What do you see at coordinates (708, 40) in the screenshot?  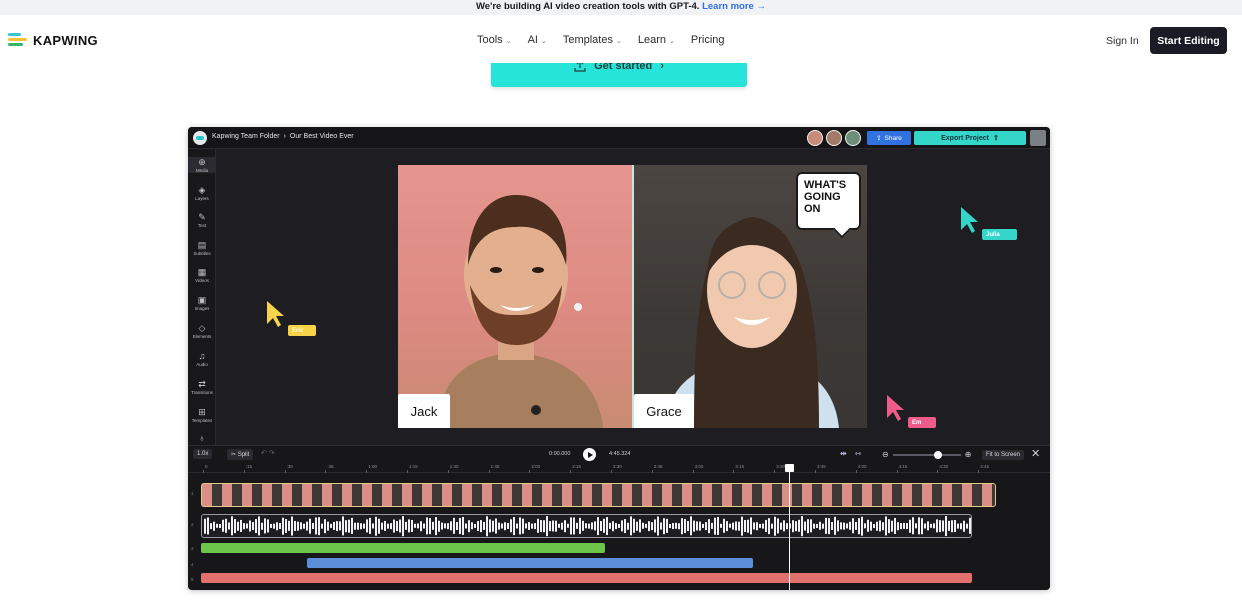 I see `nav-item-pricing: Pricing` at bounding box center [708, 40].